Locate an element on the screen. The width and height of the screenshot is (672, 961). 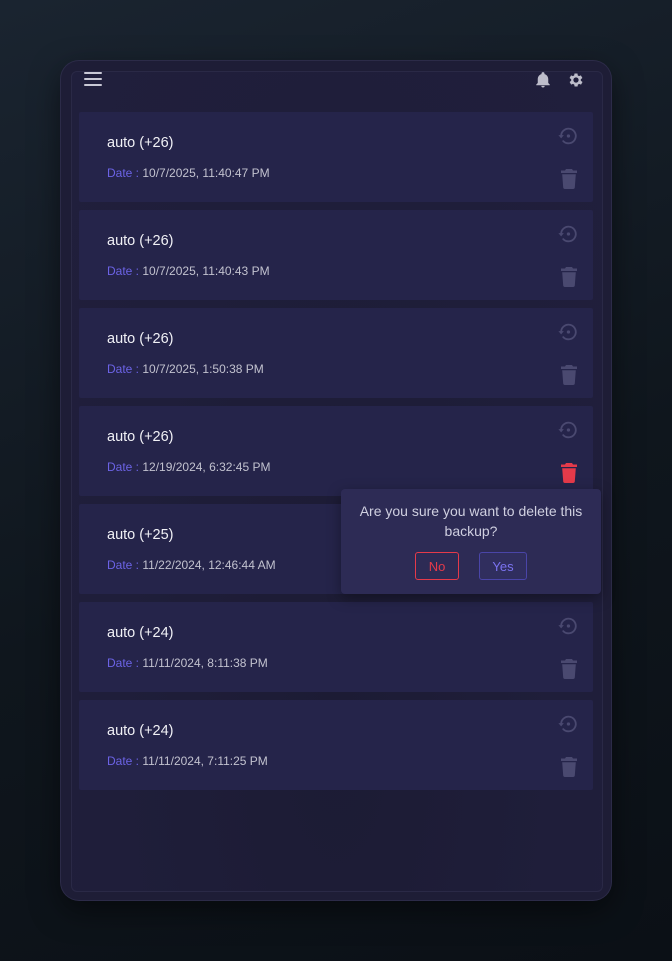
backup-date: Date : 11/22/2024, 12:46:44 AM is located at coordinates (191, 565).